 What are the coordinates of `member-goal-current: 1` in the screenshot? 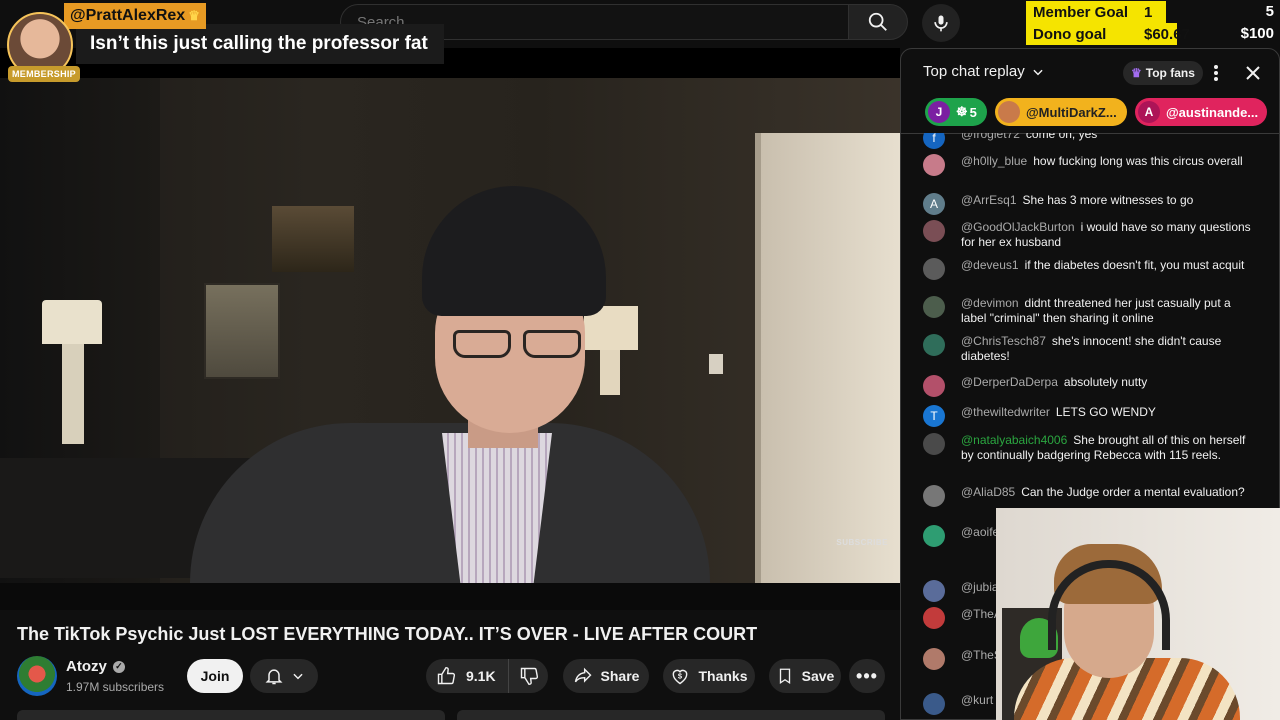 It's located at (1148, 12).